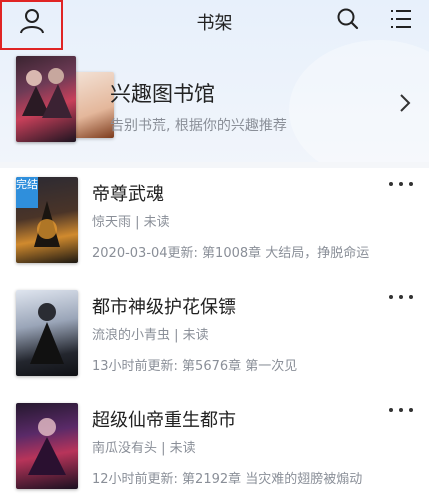 The image size is (429, 503). I want to click on menu-list-icon, so click(401, 19).